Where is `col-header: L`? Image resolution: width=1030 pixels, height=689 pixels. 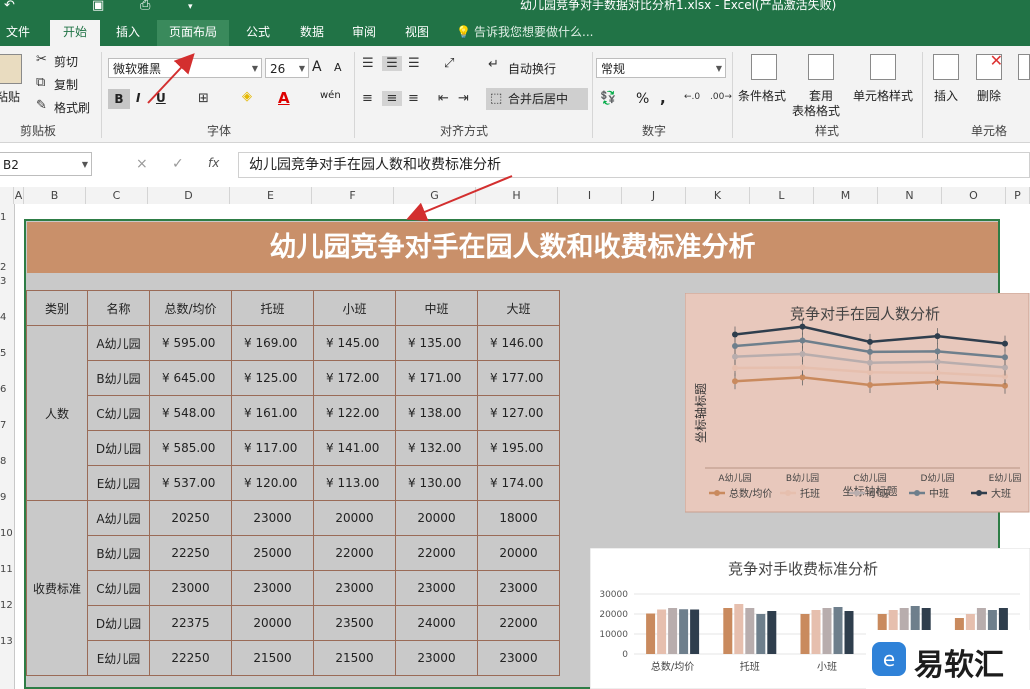
col-header: L is located at coordinates (782, 195).